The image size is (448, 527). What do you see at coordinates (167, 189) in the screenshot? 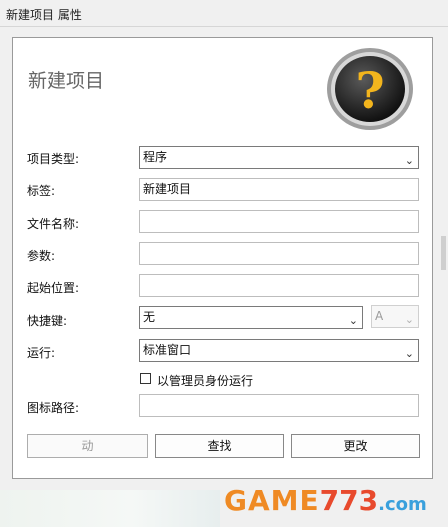
I see `tag-value: 新建项目` at bounding box center [167, 189].